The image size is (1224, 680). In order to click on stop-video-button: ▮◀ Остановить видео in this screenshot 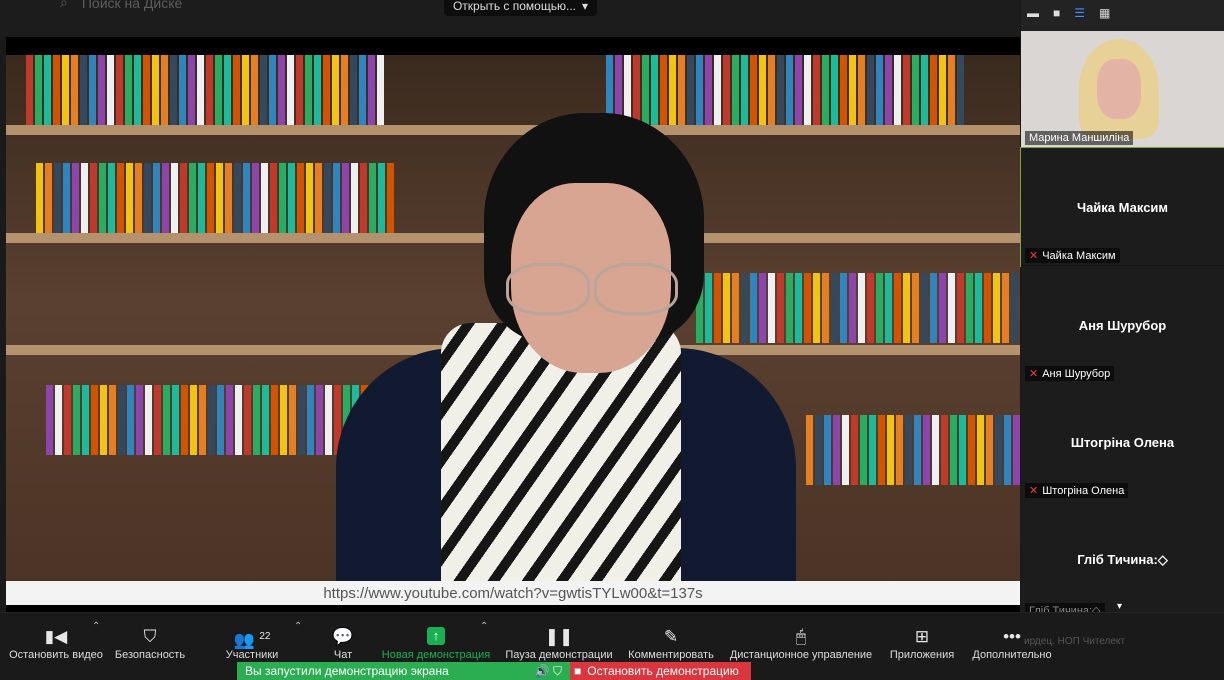, I will do `click(56, 639)`.